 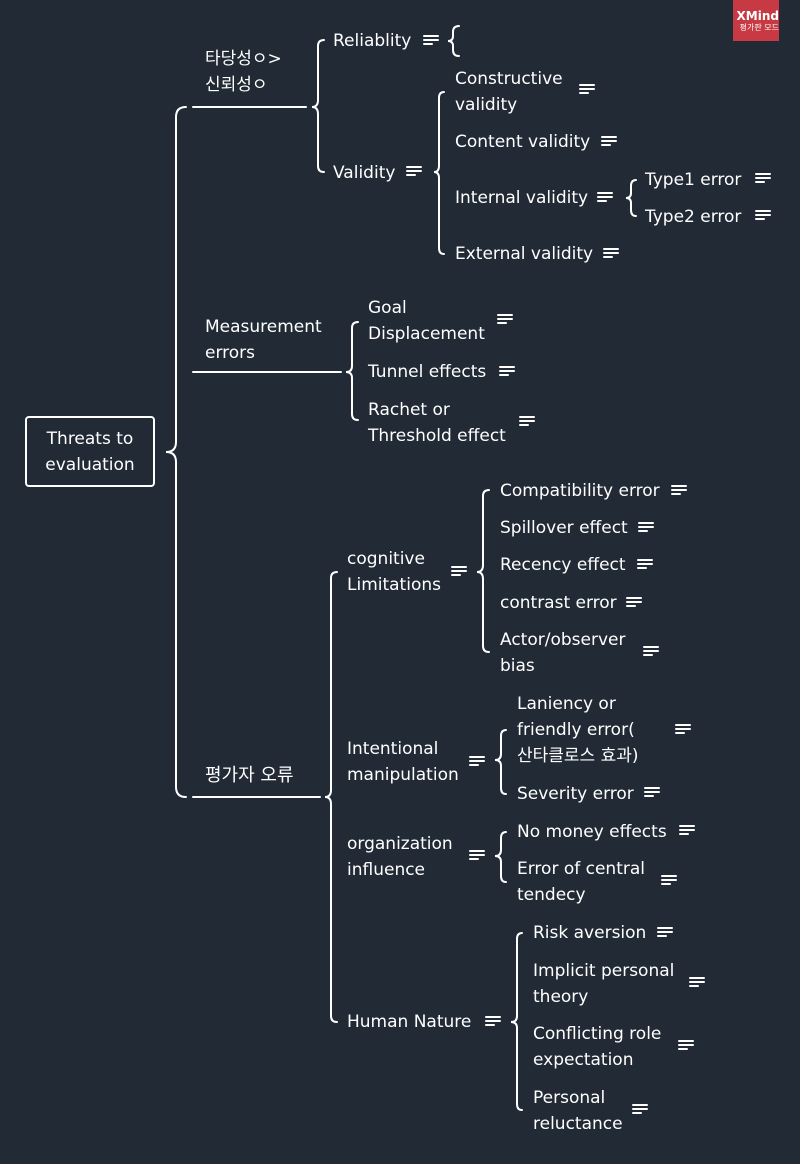 What do you see at coordinates (597, 1034) in the screenshot?
I see `topic-label-line: Conflicting role` at bounding box center [597, 1034].